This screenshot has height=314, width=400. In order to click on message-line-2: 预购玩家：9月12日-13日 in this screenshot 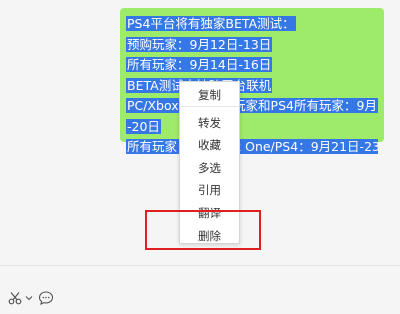, I will do `click(199, 44)`.